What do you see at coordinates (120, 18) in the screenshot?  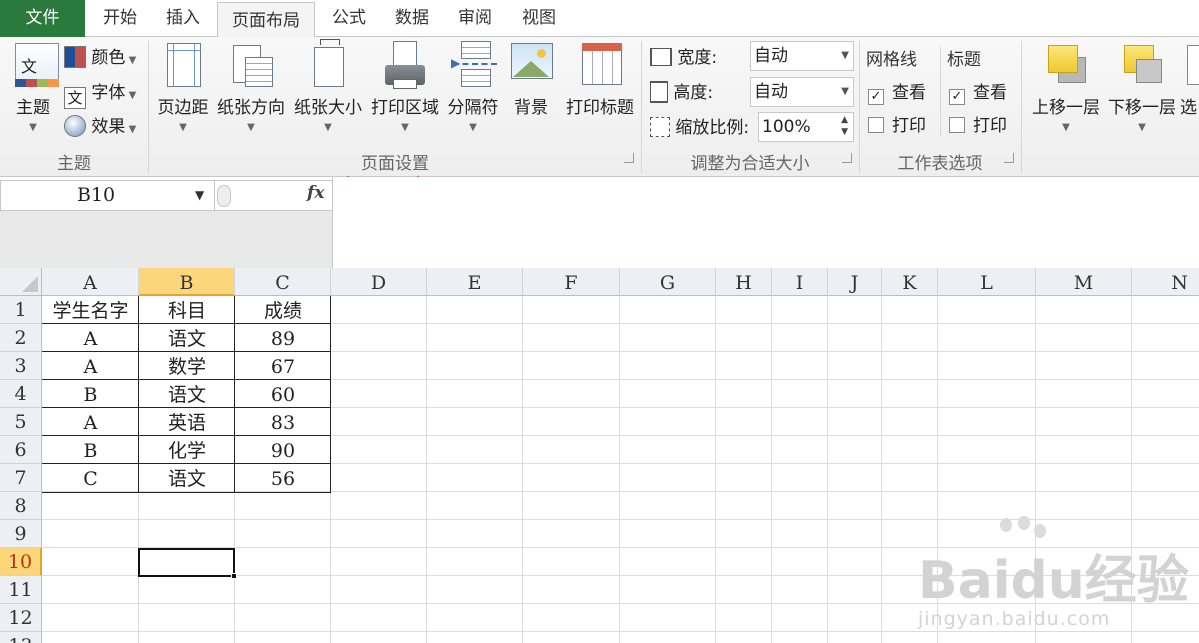 I see `tab-home: 开始` at bounding box center [120, 18].